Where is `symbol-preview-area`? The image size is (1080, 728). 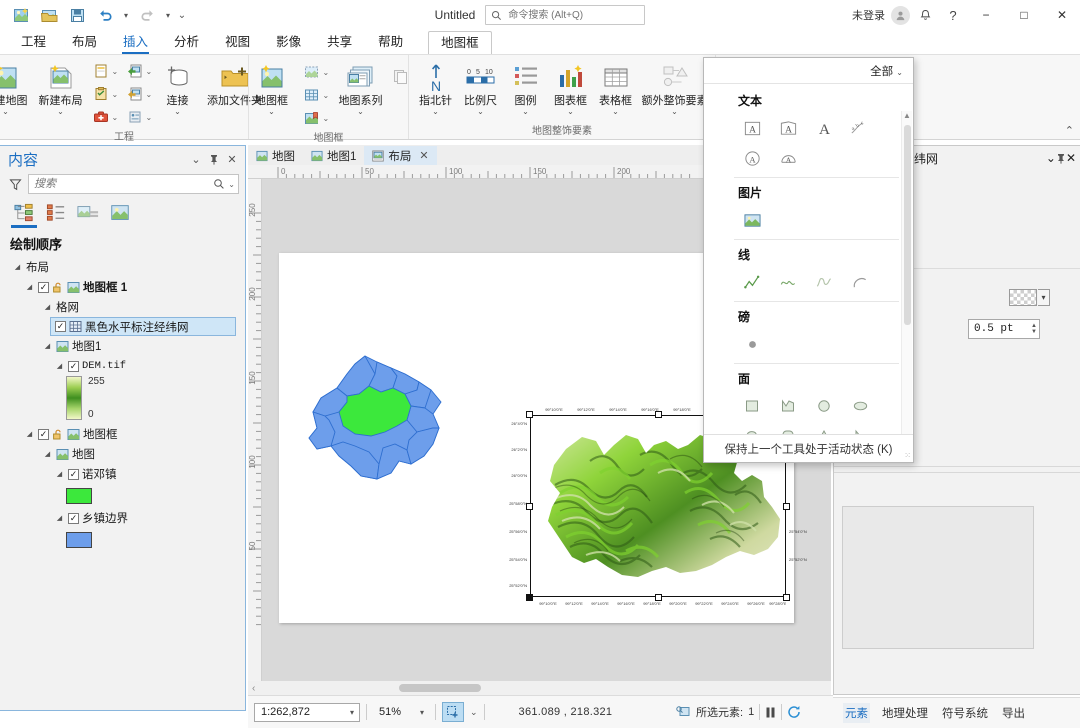 symbol-preview-area is located at coordinates (938, 577).